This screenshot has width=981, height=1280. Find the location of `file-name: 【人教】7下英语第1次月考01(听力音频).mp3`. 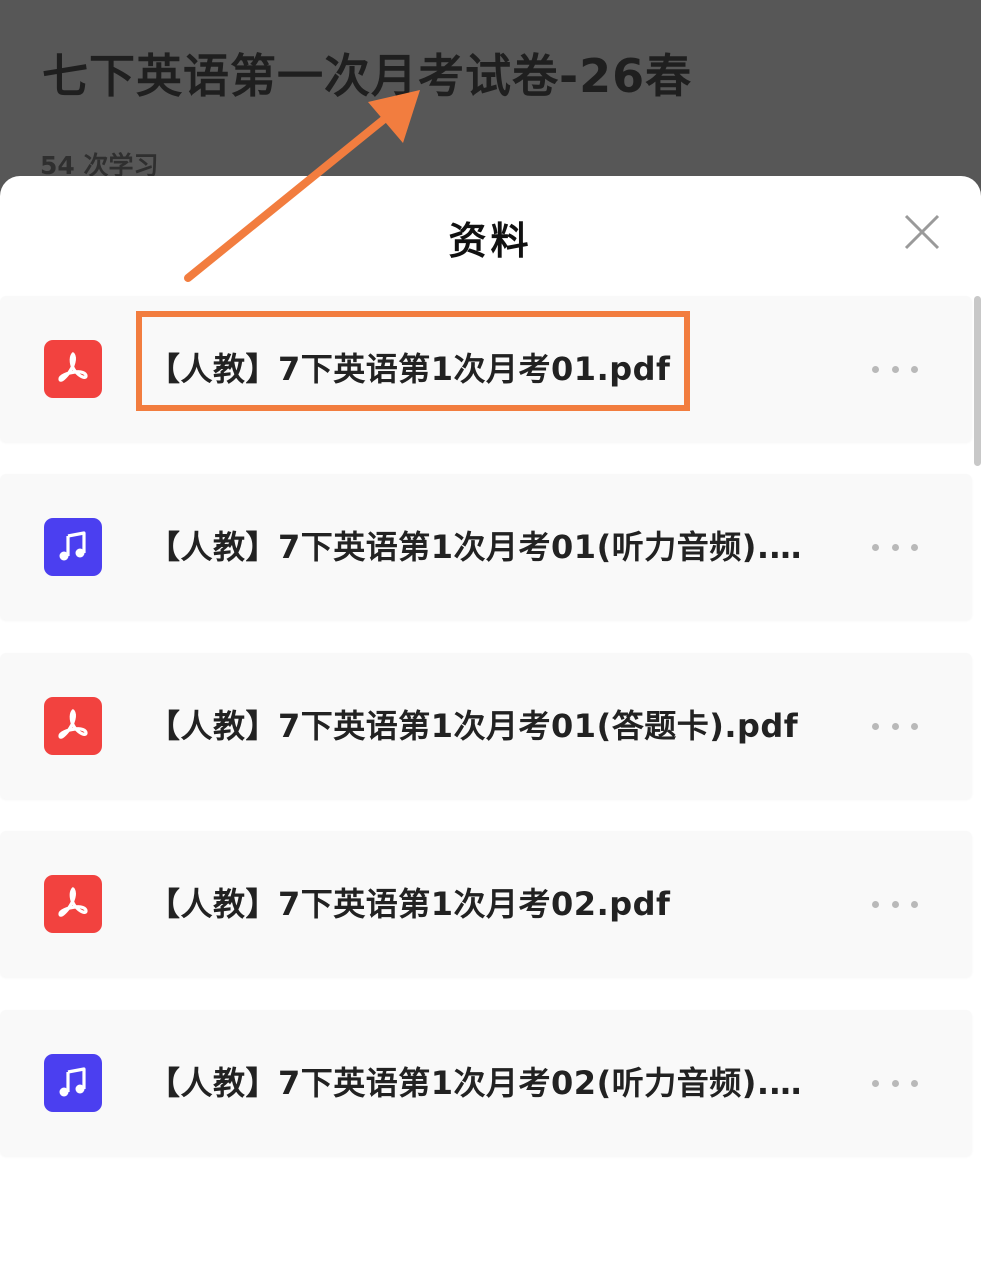

file-name: 【人教】7下英语第1次月考01(听力音频).mp3 is located at coordinates (488, 547).